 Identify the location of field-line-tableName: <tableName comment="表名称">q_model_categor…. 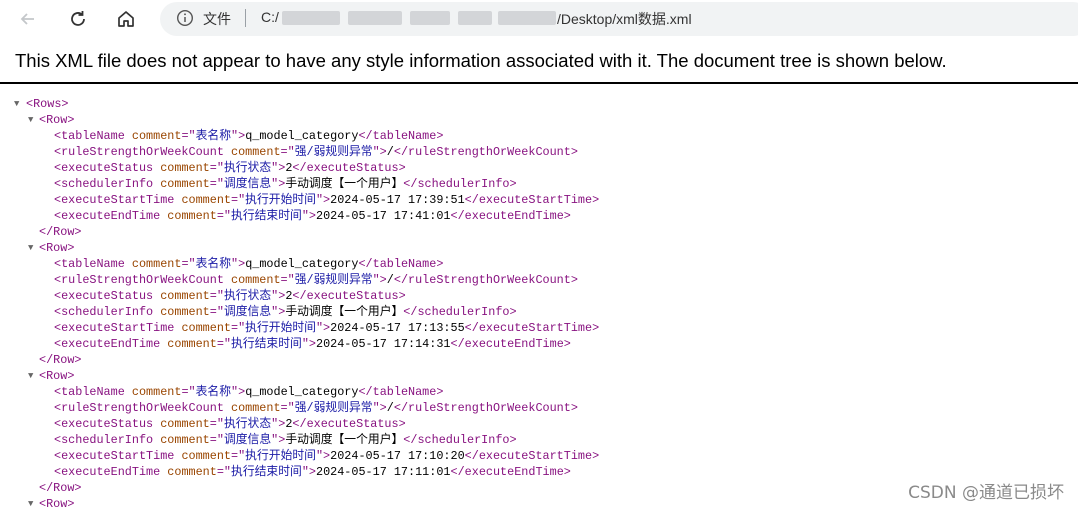
(248, 136).